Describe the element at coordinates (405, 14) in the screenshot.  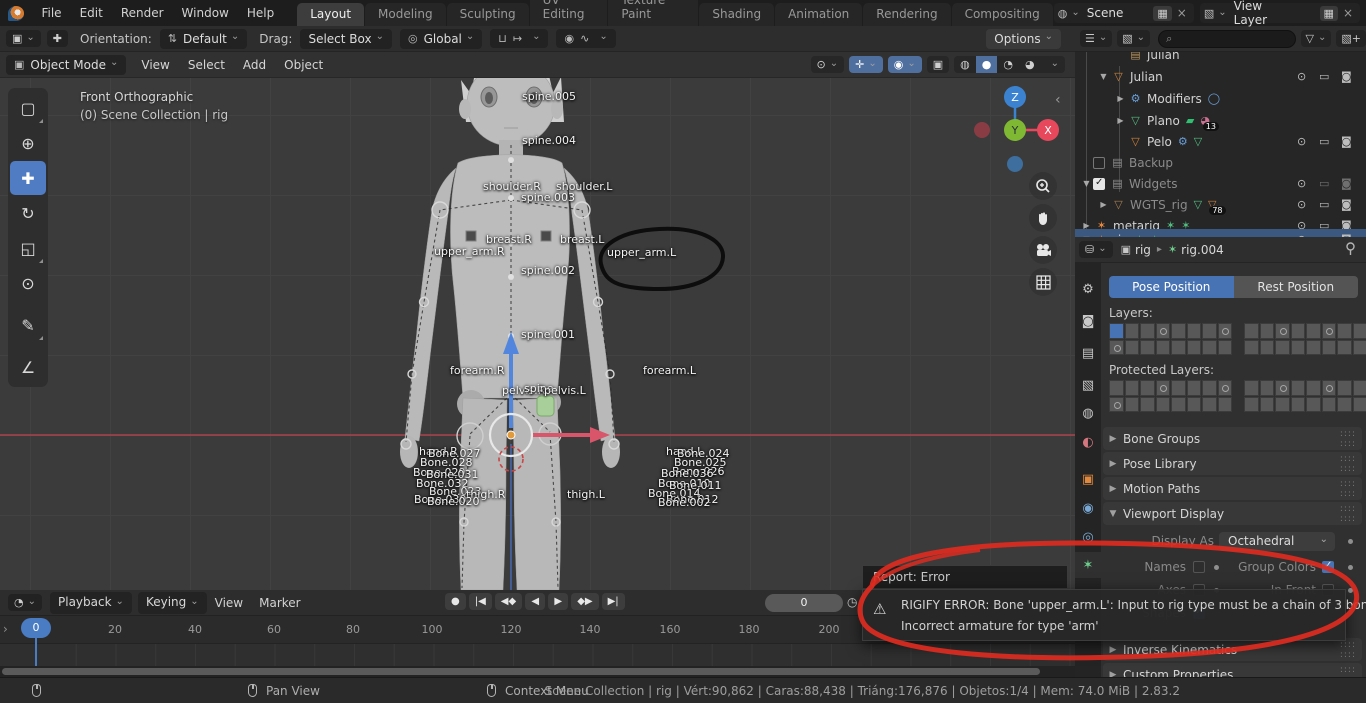
I see `workspace-tab-modeling: Modeling` at that location.